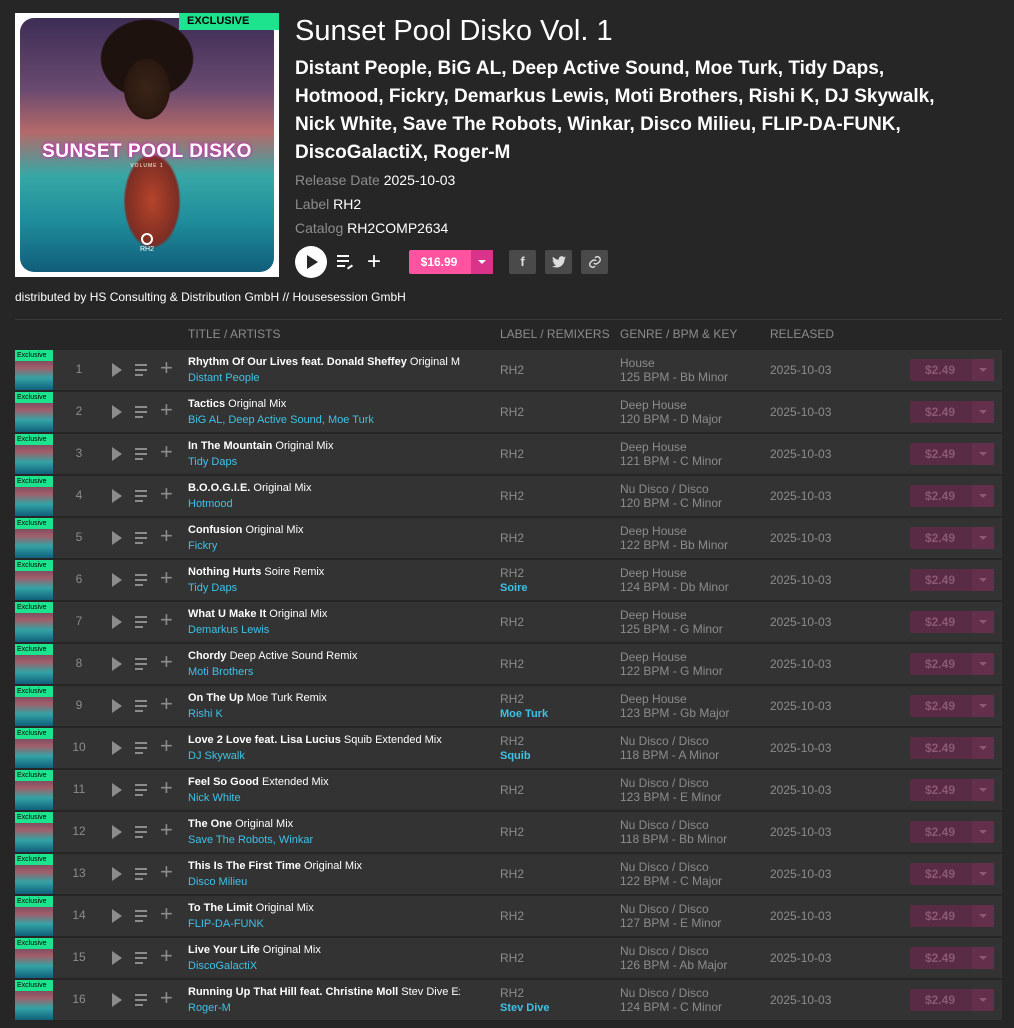 The image size is (1014, 1028). What do you see at coordinates (324, 572) in the screenshot?
I see `track-title: Nothing Hurts Soire Remix` at bounding box center [324, 572].